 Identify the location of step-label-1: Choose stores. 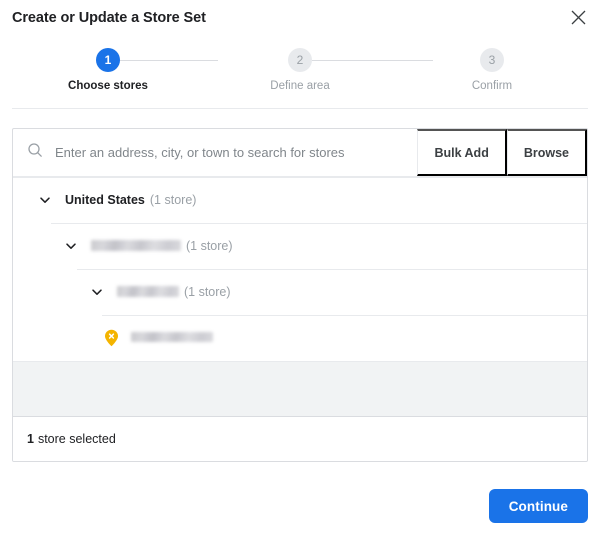
(108, 86).